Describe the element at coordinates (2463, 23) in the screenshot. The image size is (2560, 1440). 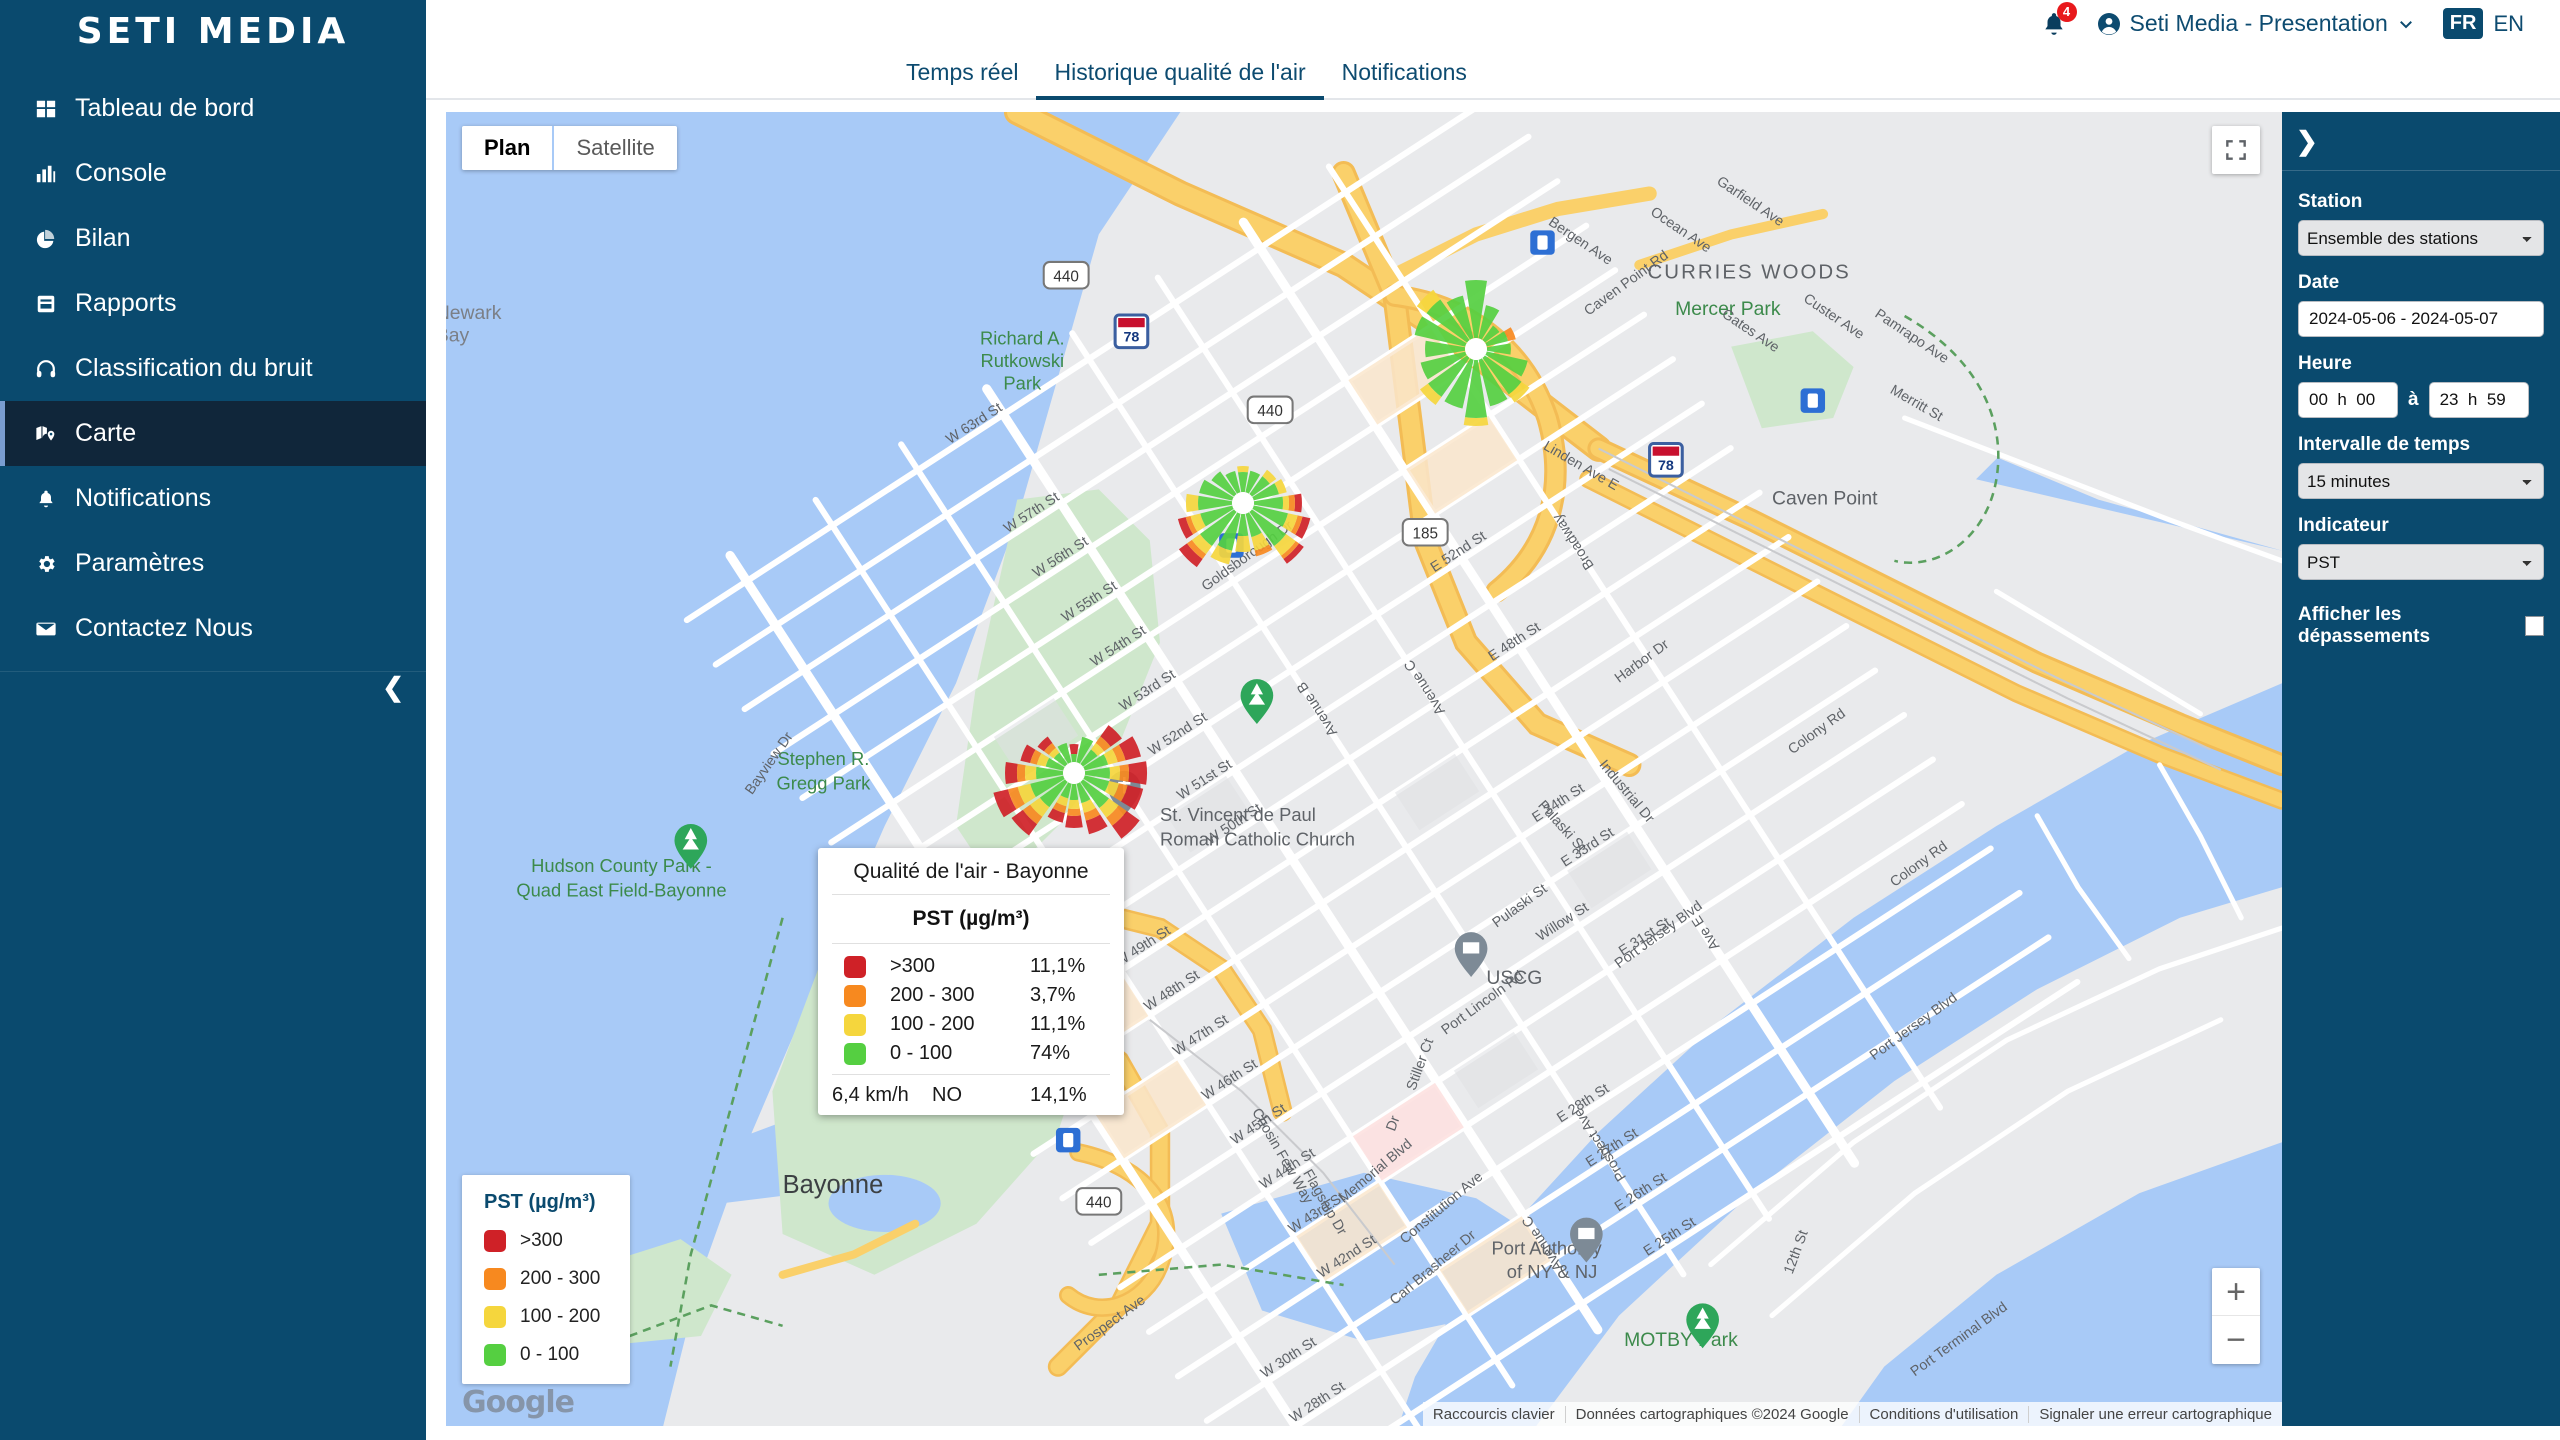
I see `lang-fr-button: FR` at that location.